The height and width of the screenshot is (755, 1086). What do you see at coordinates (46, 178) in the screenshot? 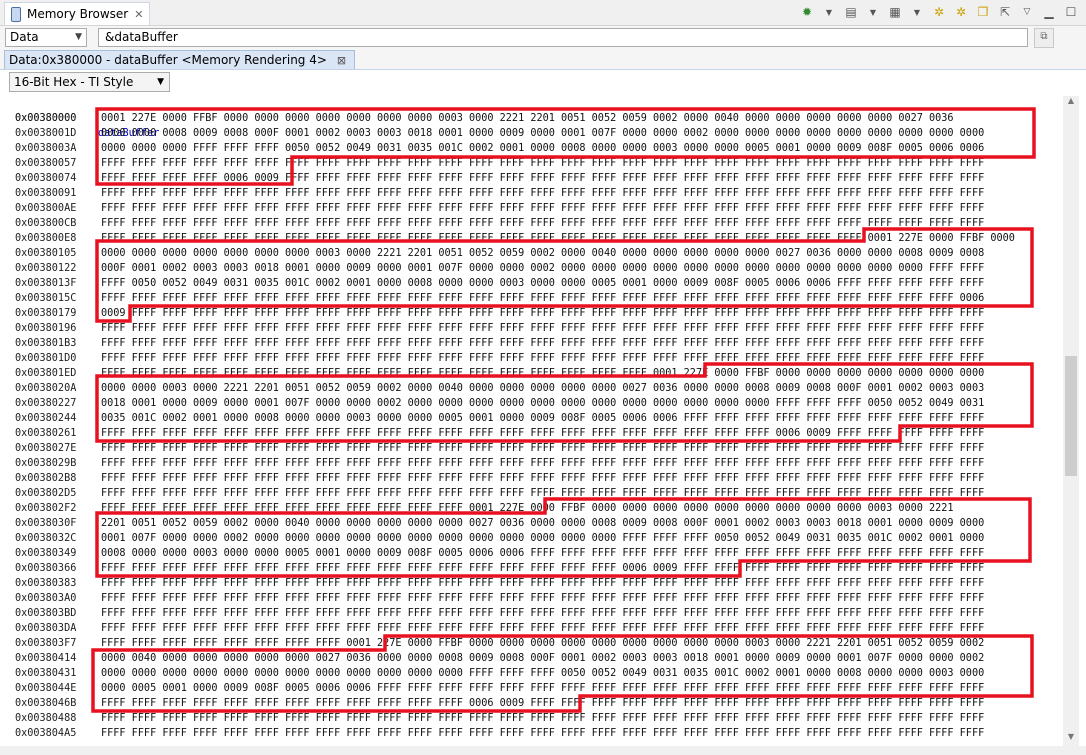
I see `row-address: 0x00380074` at bounding box center [46, 178].